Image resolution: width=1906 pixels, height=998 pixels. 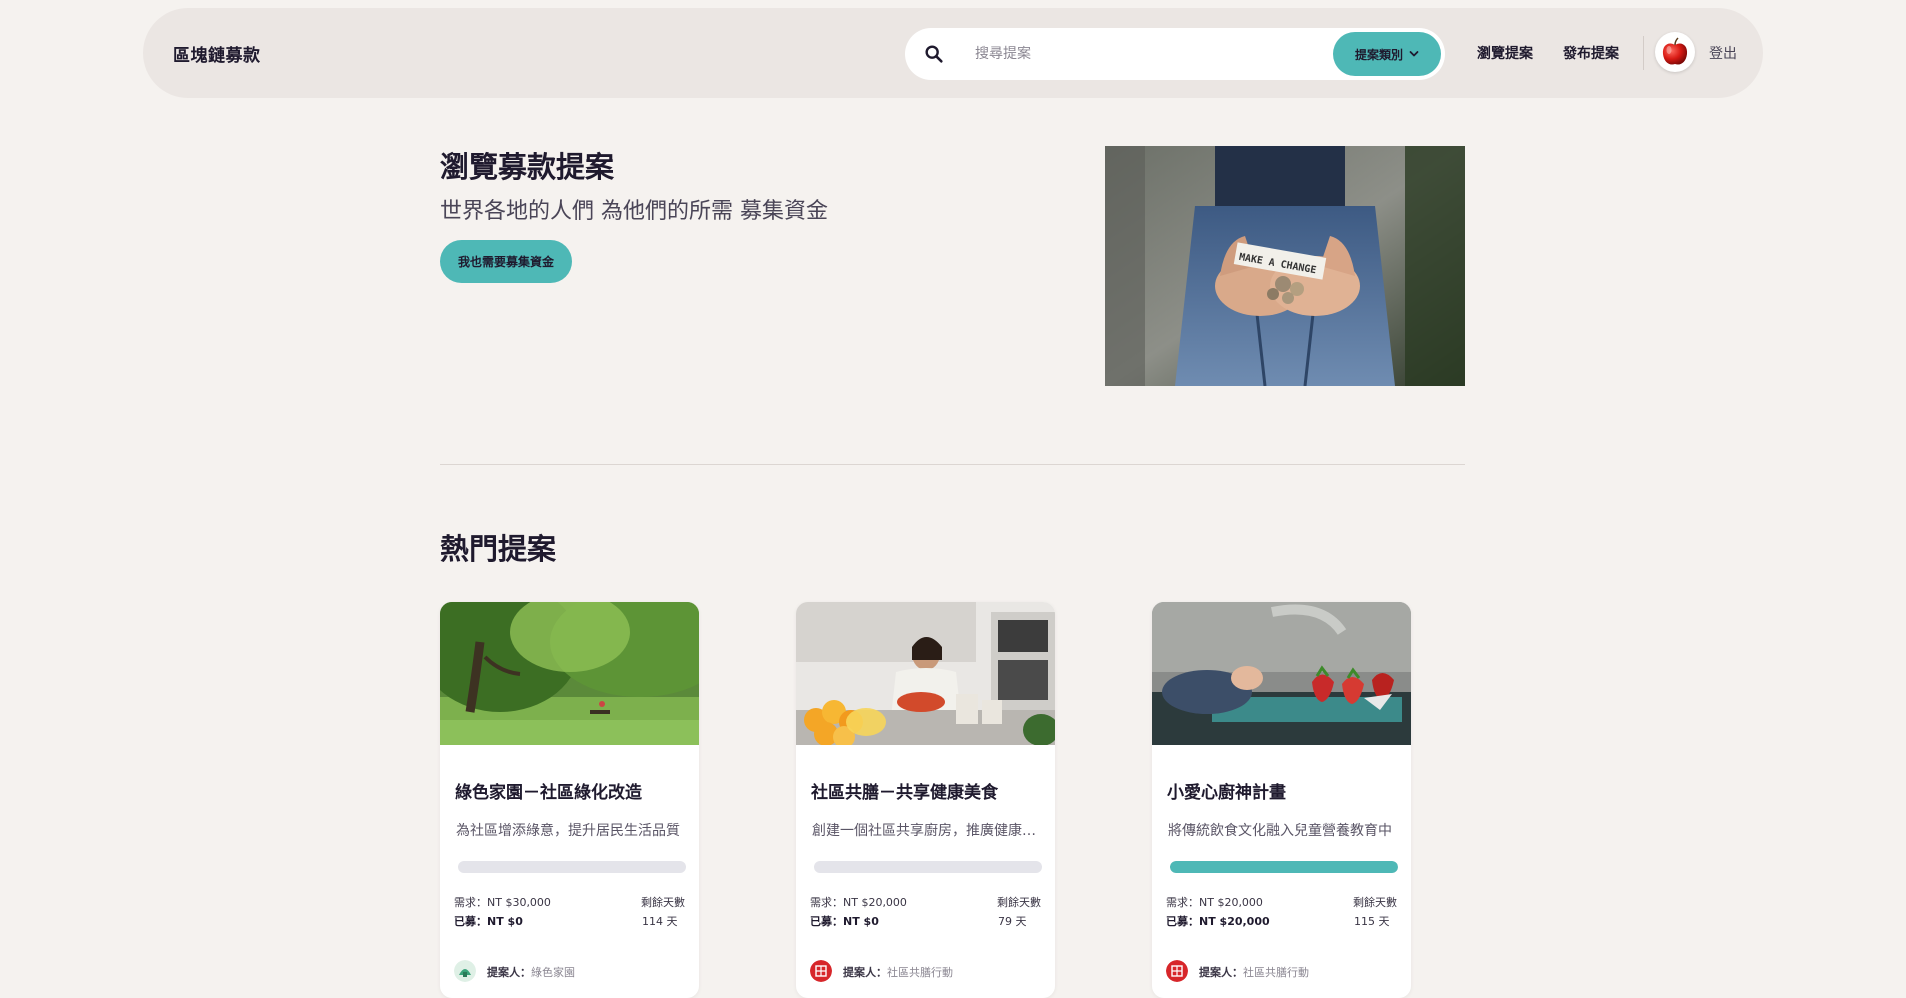 What do you see at coordinates (904, 793) in the screenshot?
I see `card-title: 社區共膳－共享健康美食` at bounding box center [904, 793].